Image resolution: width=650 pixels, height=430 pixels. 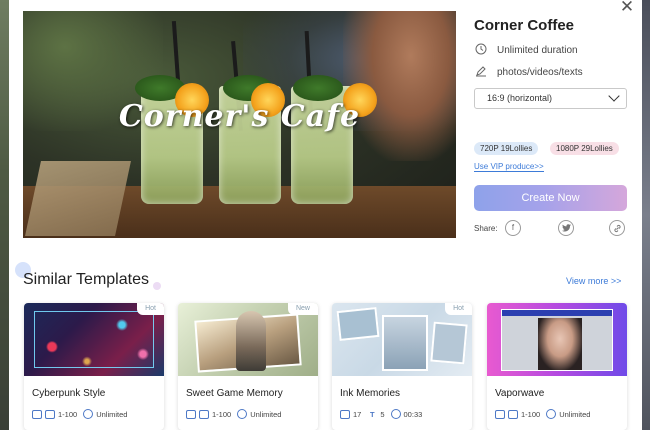 What do you see at coordinates (509, 167) in the screenshot?
I see `vip-produce-link: Use VIP produce>>` at bounding box center [509, 167].